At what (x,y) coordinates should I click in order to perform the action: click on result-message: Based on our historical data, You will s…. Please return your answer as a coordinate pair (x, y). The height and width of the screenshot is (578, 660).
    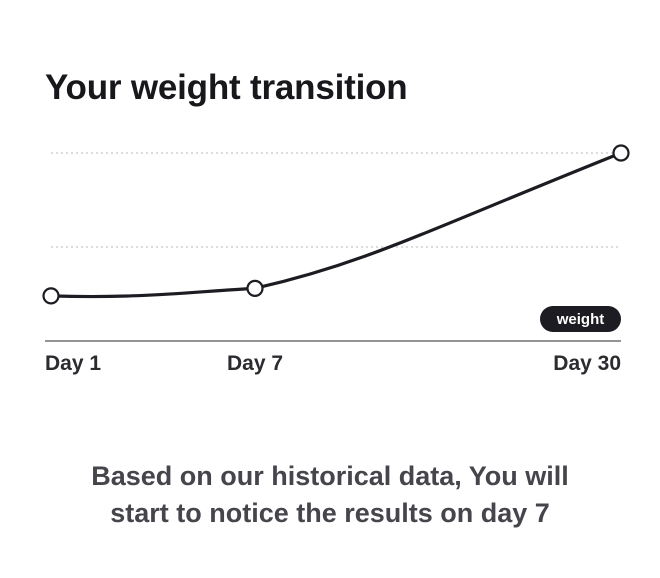
    Looking at the image, I should click on (330, 495).